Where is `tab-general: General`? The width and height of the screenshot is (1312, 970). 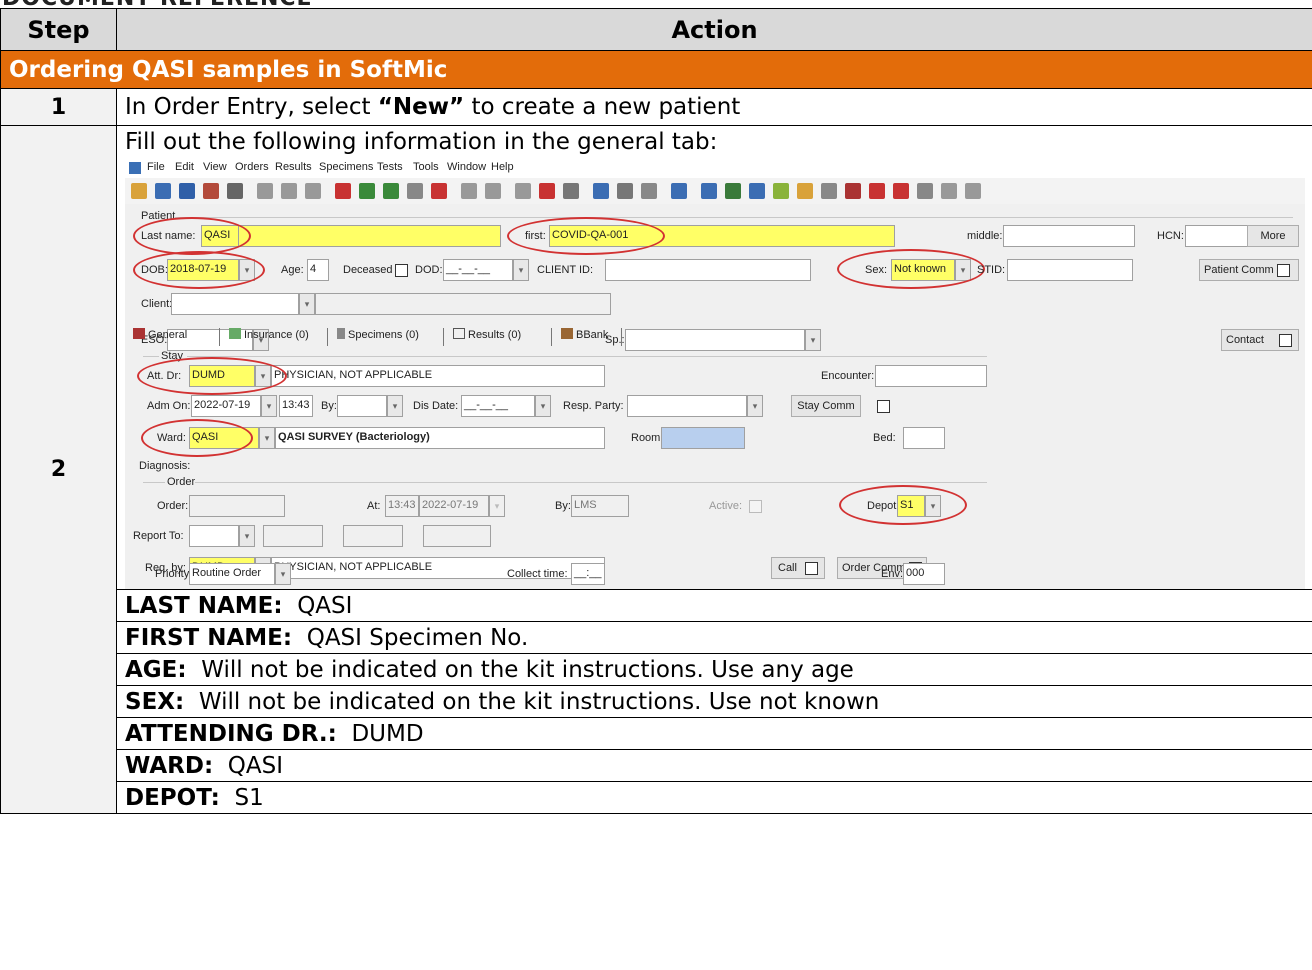
tab-general: General is located at coordinates (160, 334).